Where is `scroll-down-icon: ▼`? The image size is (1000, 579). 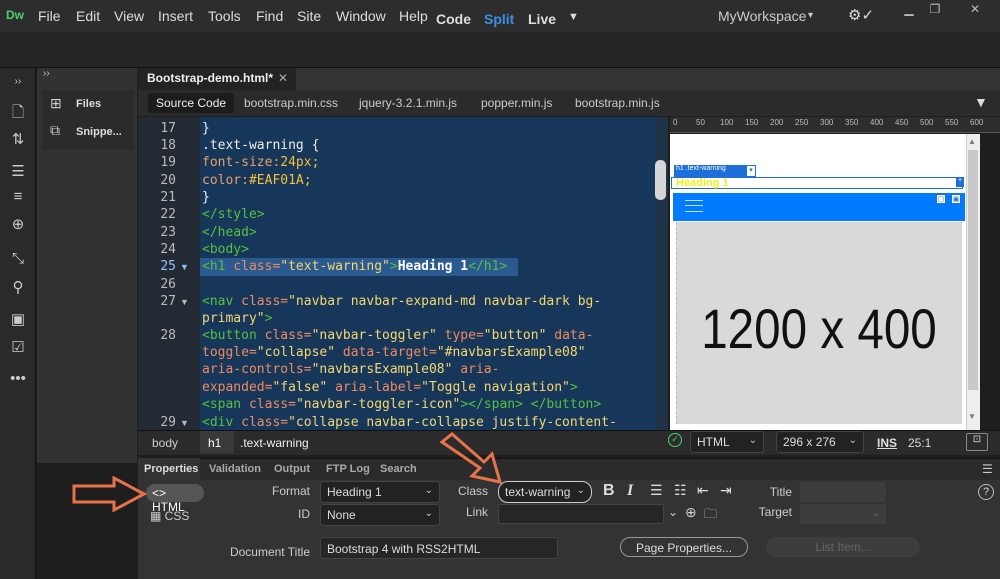
scroll-down-icon: ▼ is located at coordinates (972, 416).